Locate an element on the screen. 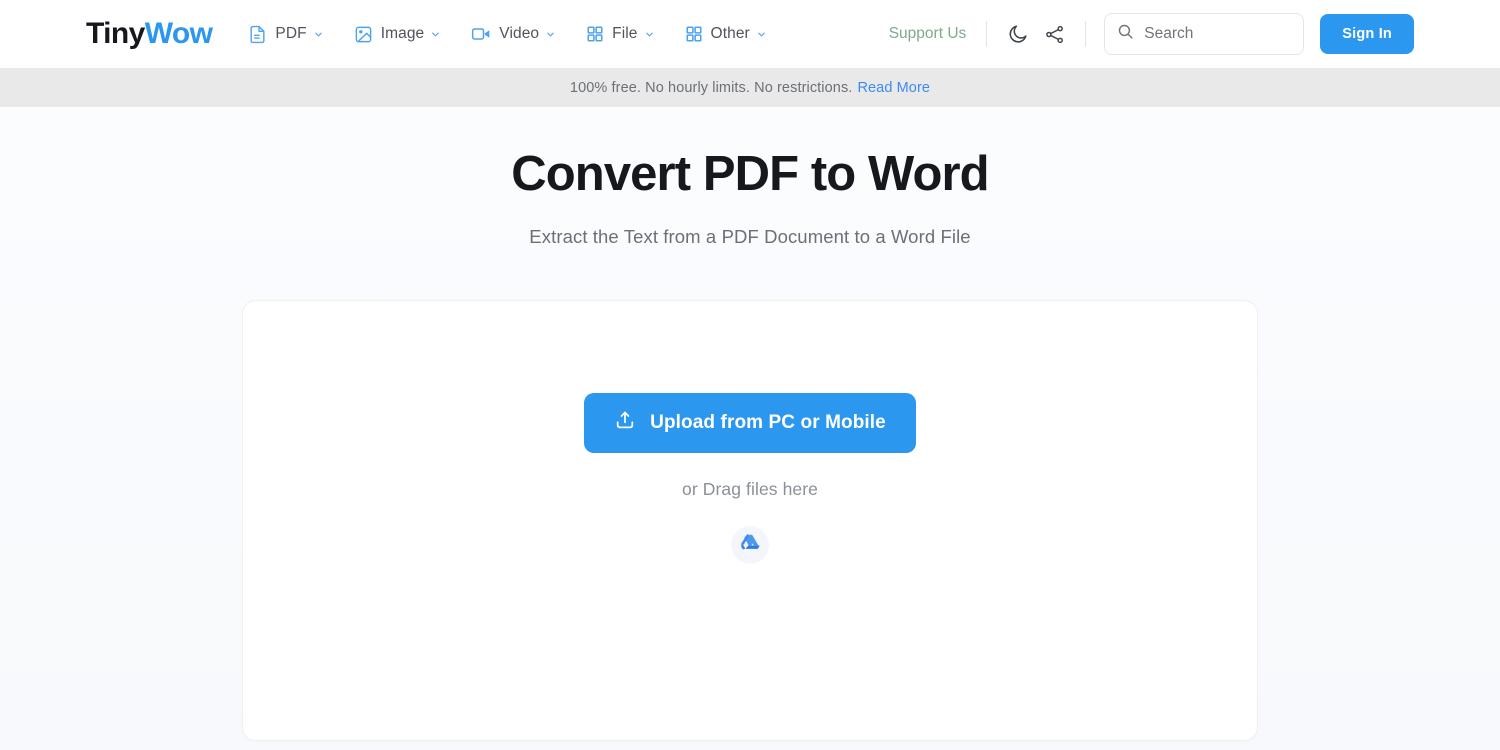 The image size is (1500, 750). nav-item-pdf: PDF is located at coordinates (285, 34).